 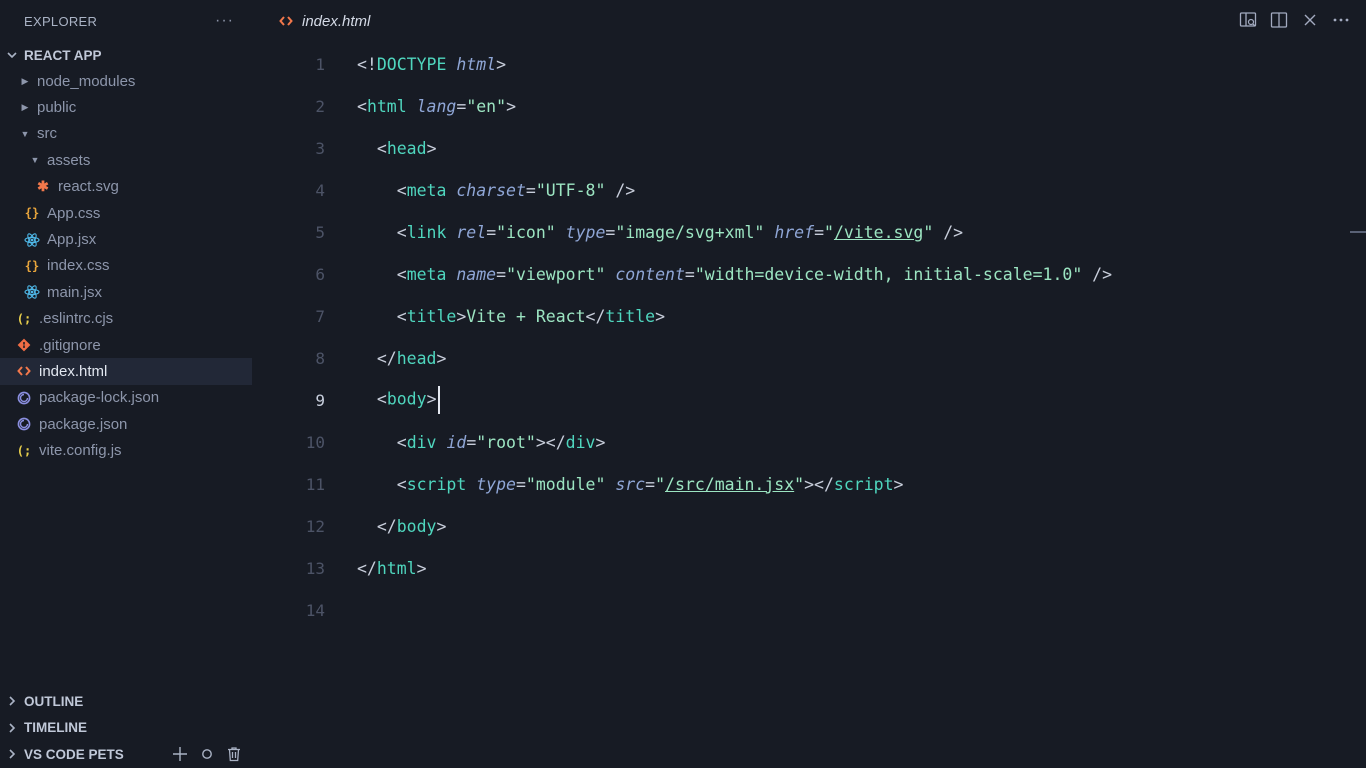 What do you see at coordinates (78, 266) in the screenshot?
I see `tree-item-label: index.css` at bounding box center [78, 266].